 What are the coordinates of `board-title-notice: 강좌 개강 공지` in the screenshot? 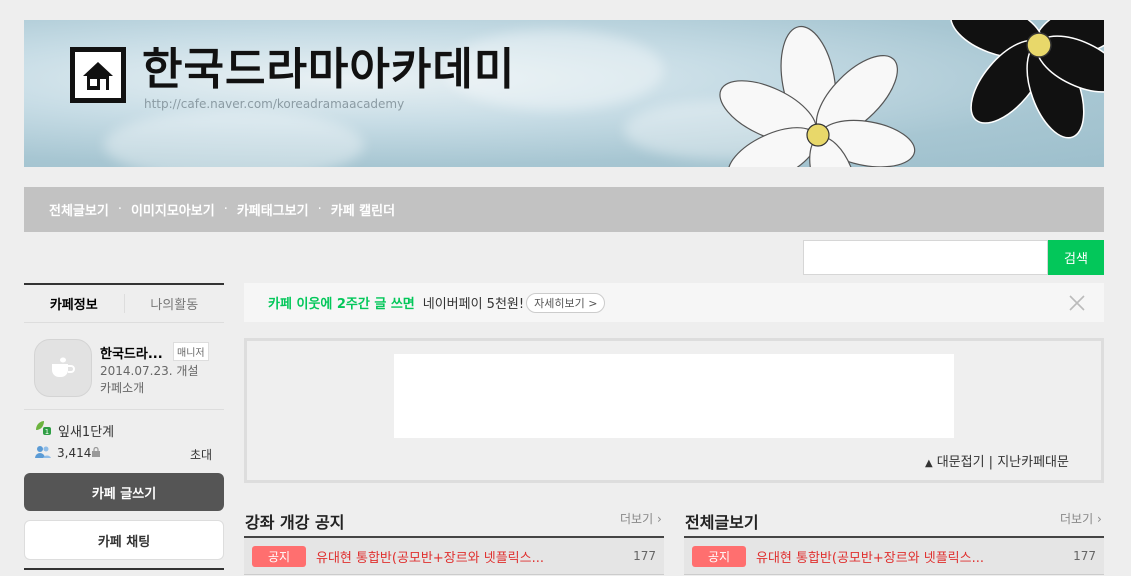 It's located at (294, 521).